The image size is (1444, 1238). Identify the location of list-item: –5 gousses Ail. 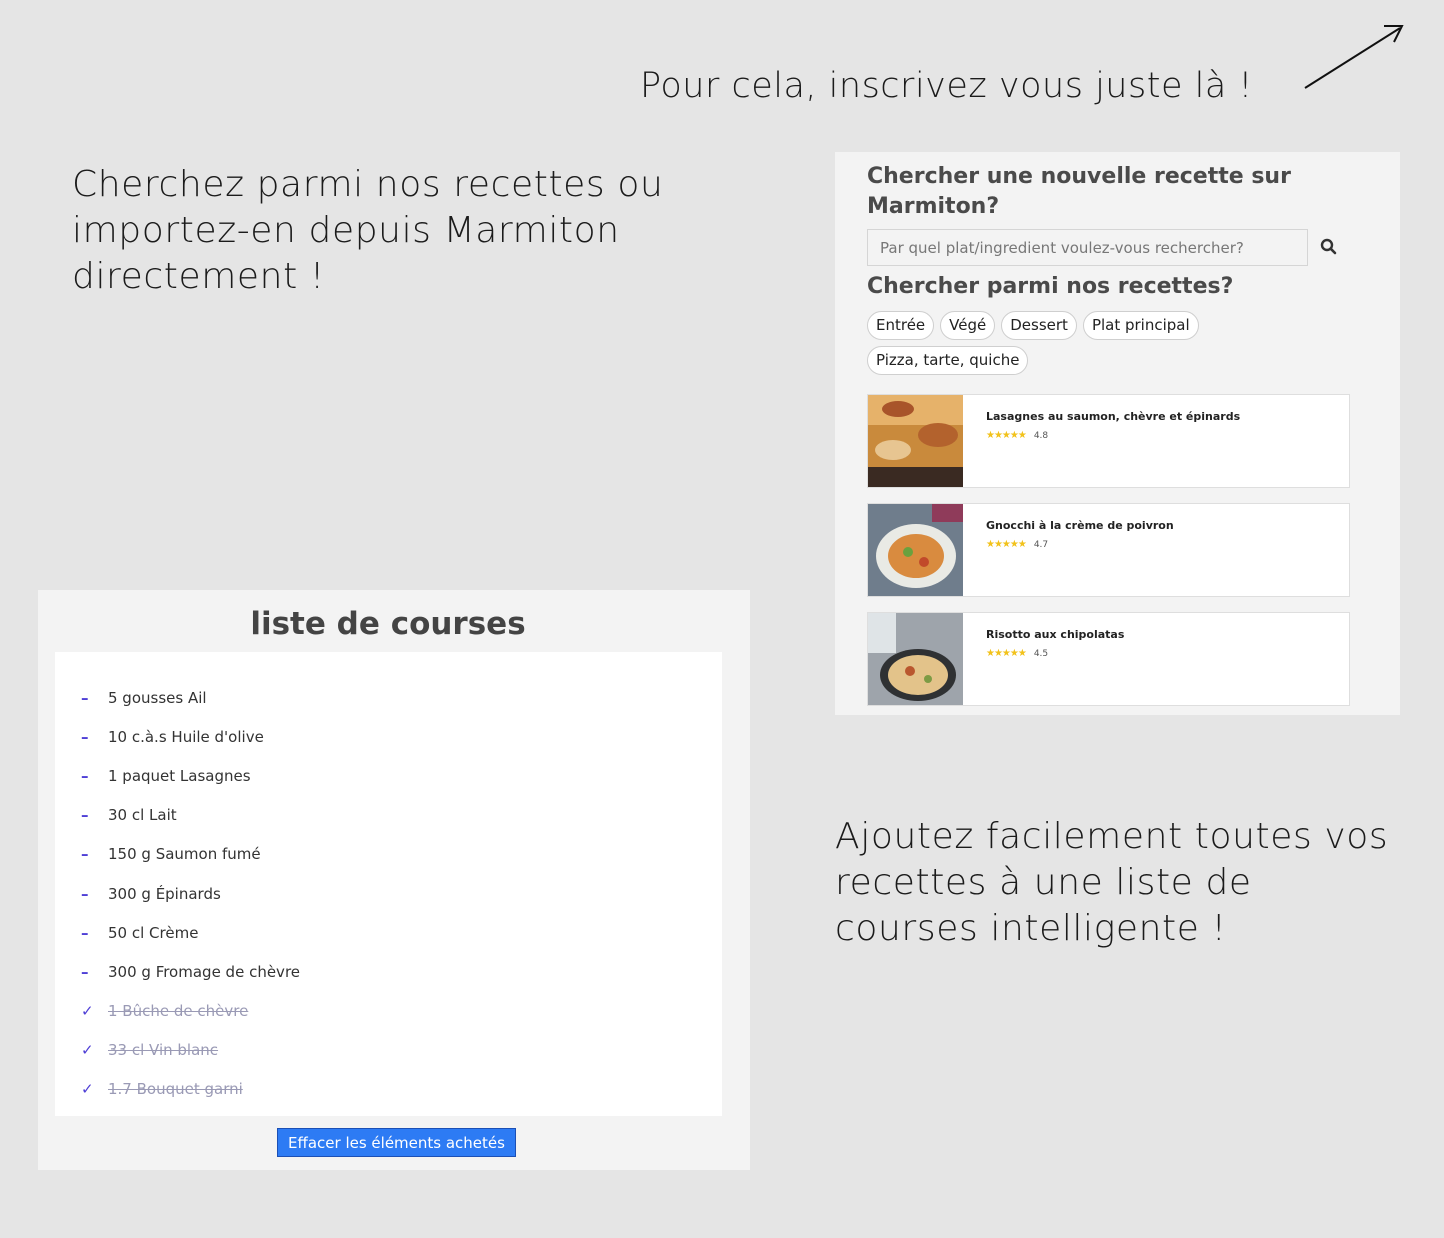
(388, 697).